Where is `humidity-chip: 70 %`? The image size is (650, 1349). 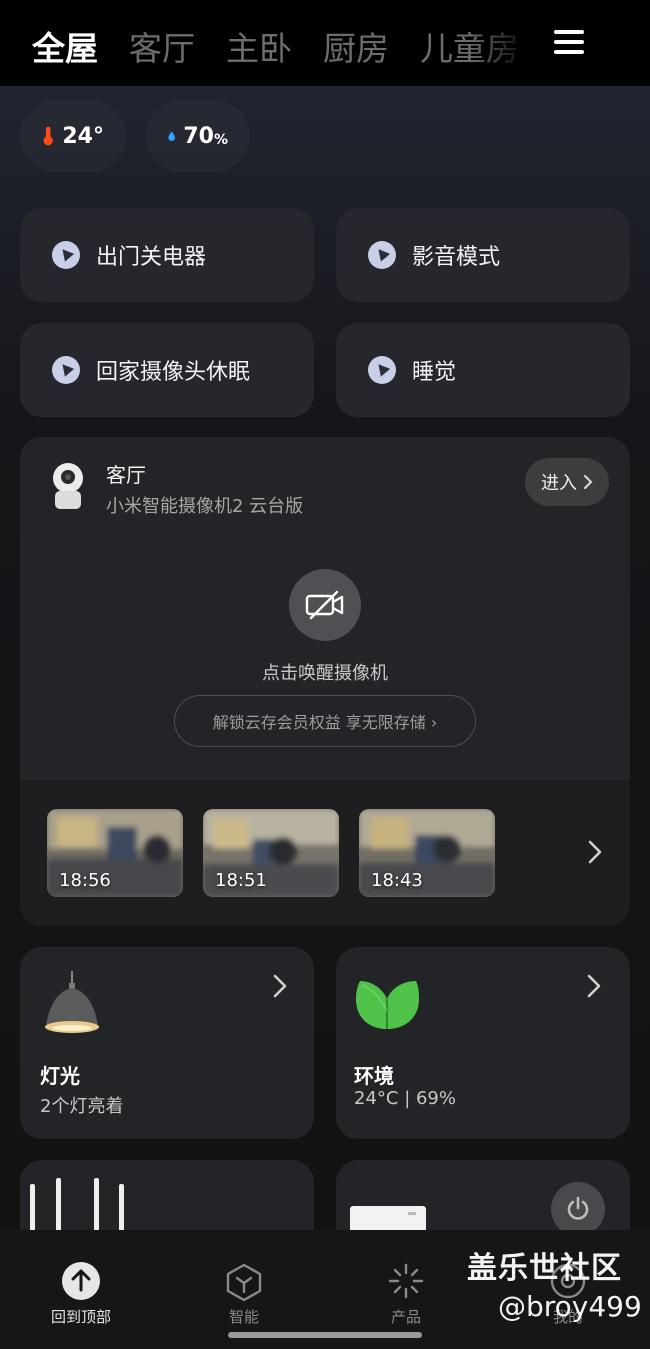
humidity-chip: 70 % is located at coordinates (198, 136).